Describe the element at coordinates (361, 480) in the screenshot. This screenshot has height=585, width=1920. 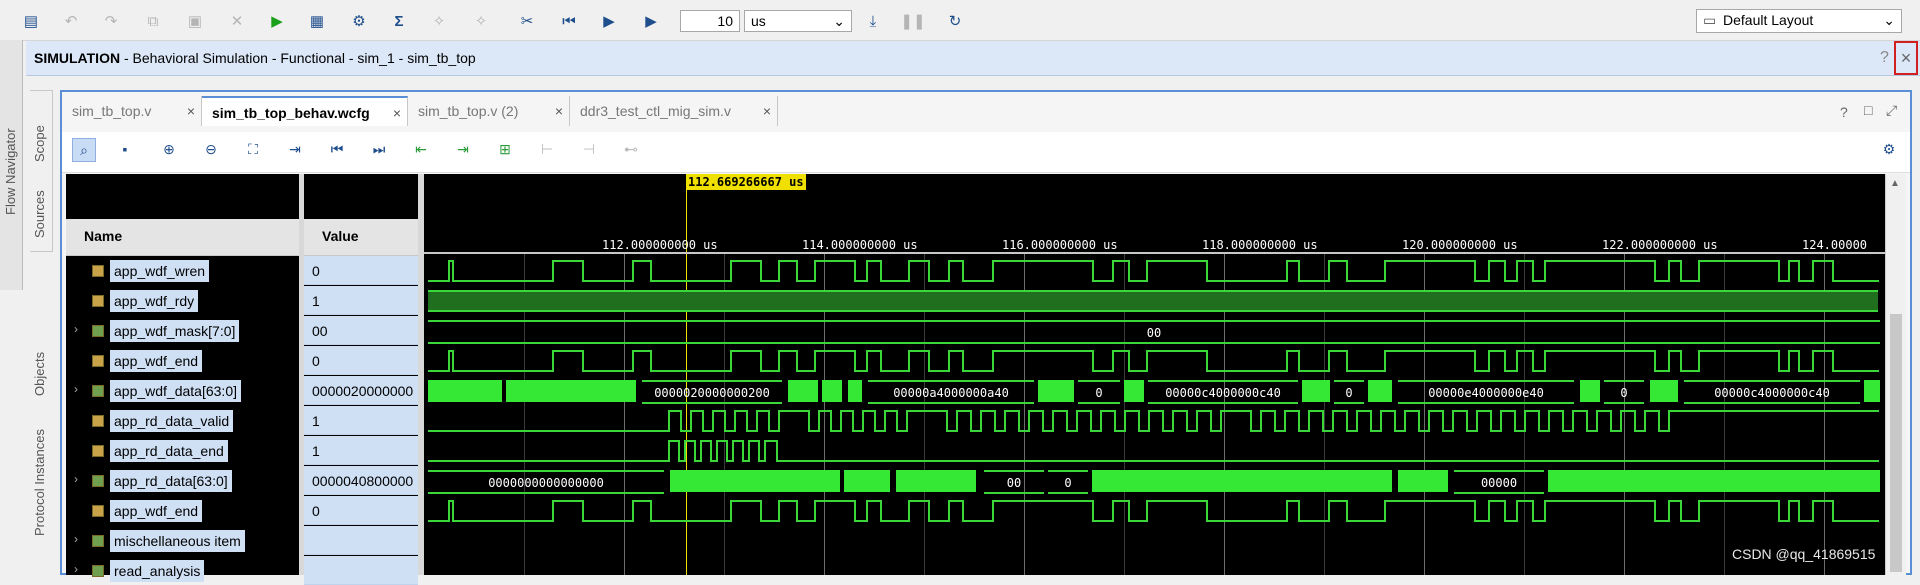
I see `signal-value-row: 0000040800000` at that location.